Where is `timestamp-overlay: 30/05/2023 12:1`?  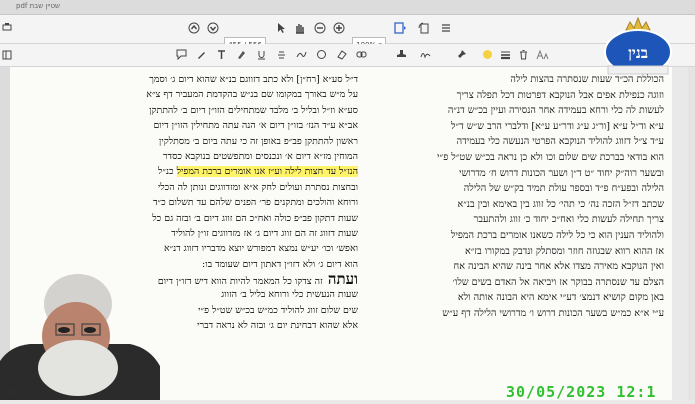
timestamp-overlay: 30/05/2023 12:1 is located at coordinates (581, 392).